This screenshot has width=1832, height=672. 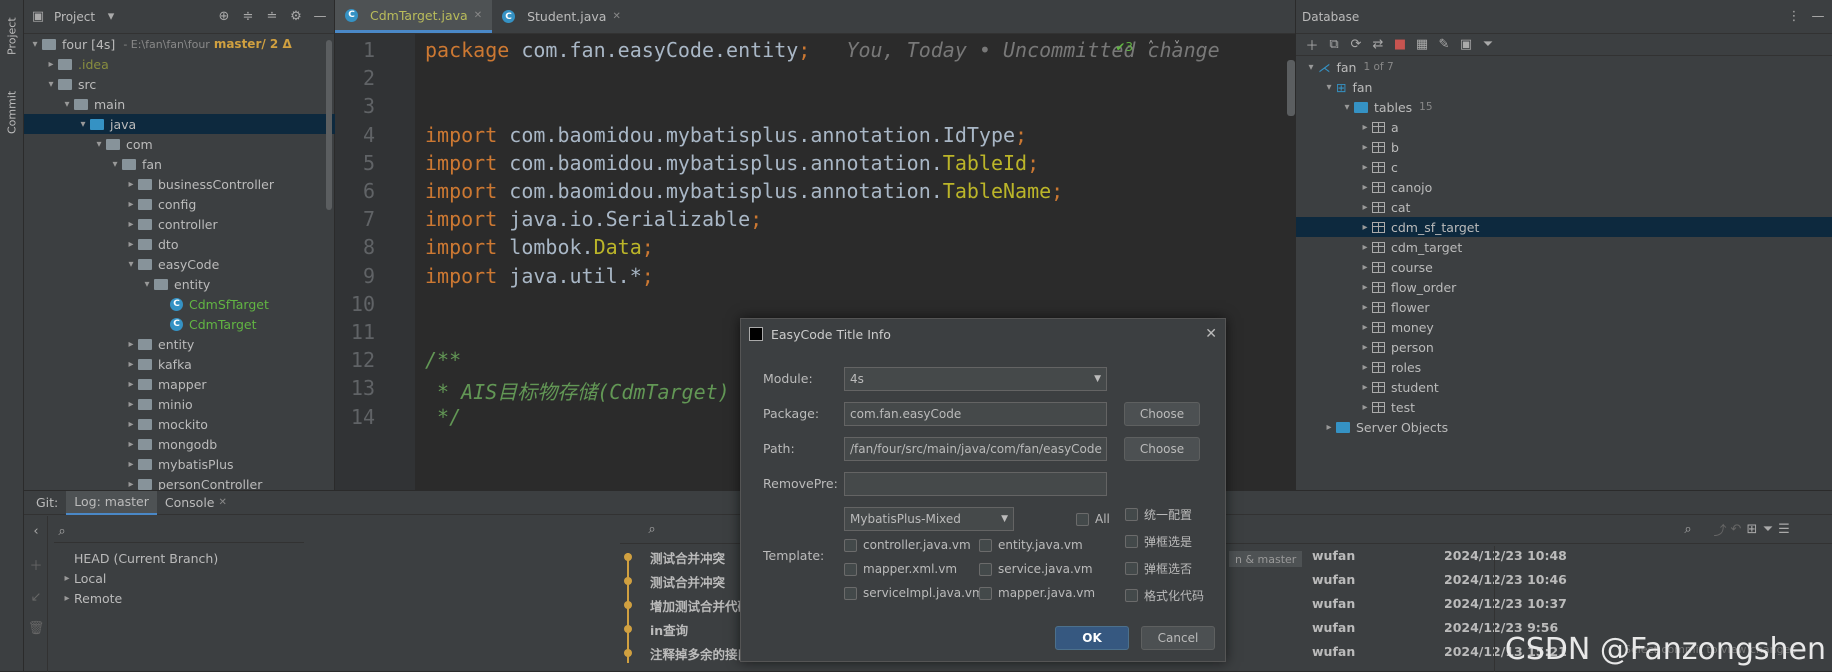 What do you see at coordinates (111, 16) in the screenshot?
I see `chevron-down-icon: ▾` at bounding box center [111, 16].